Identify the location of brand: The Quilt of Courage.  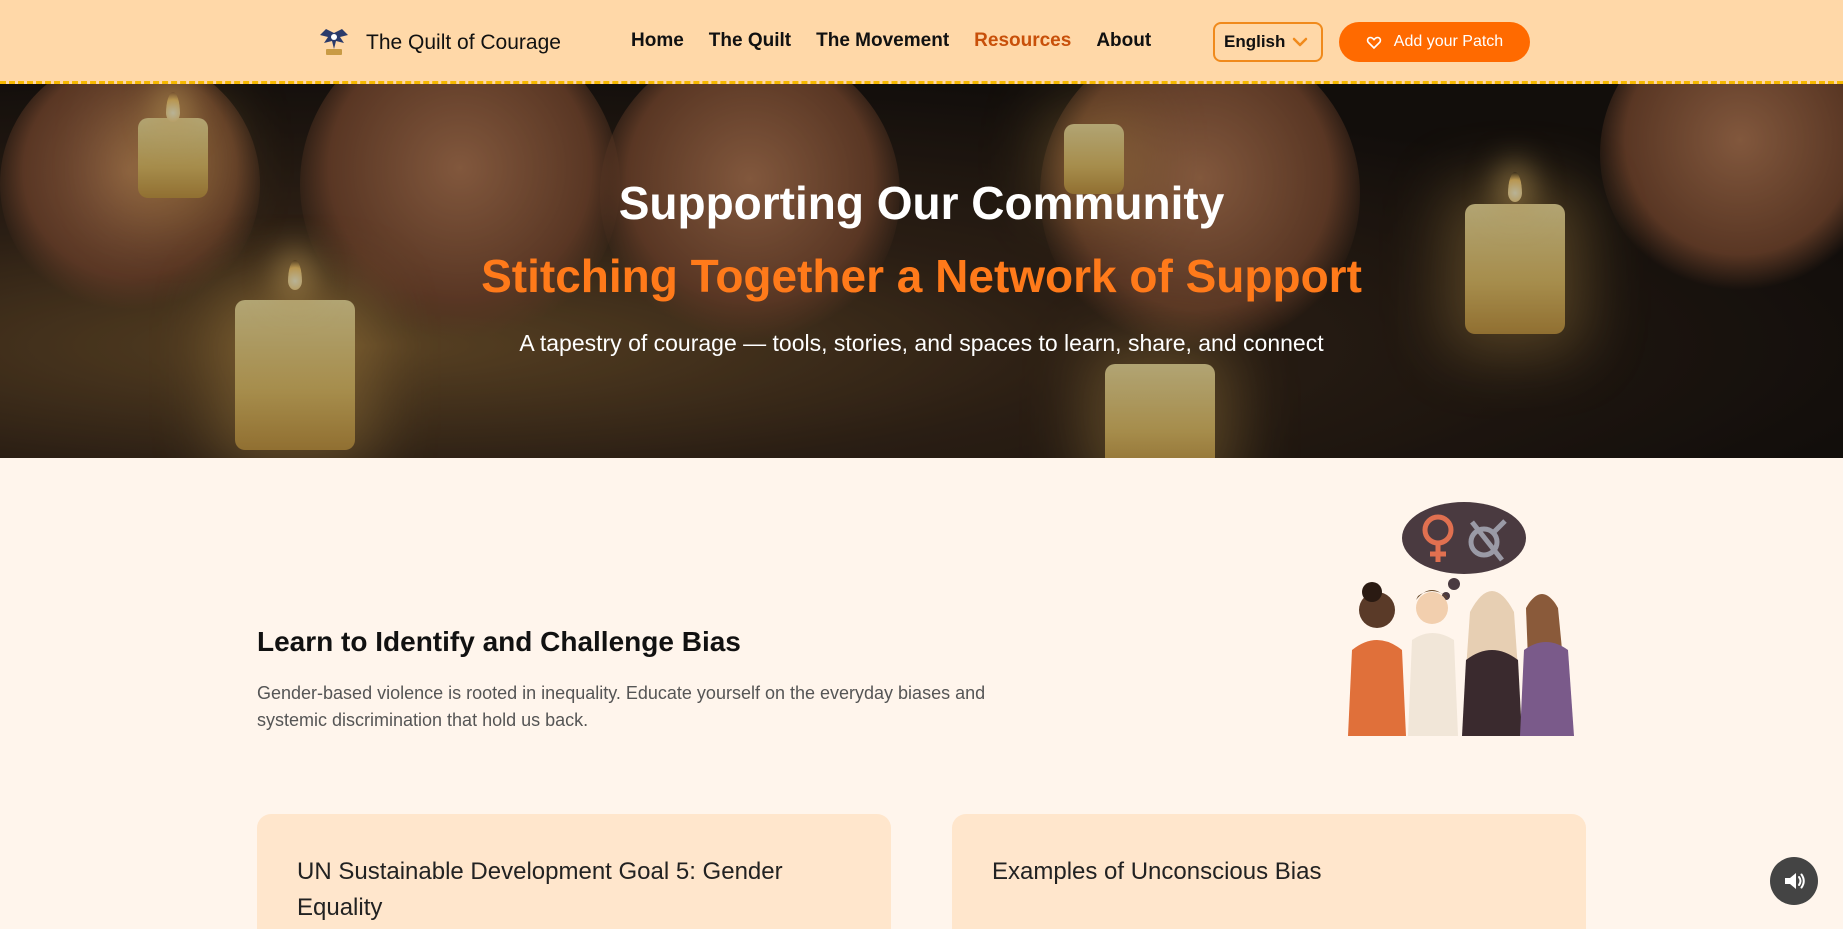
(438, 43).